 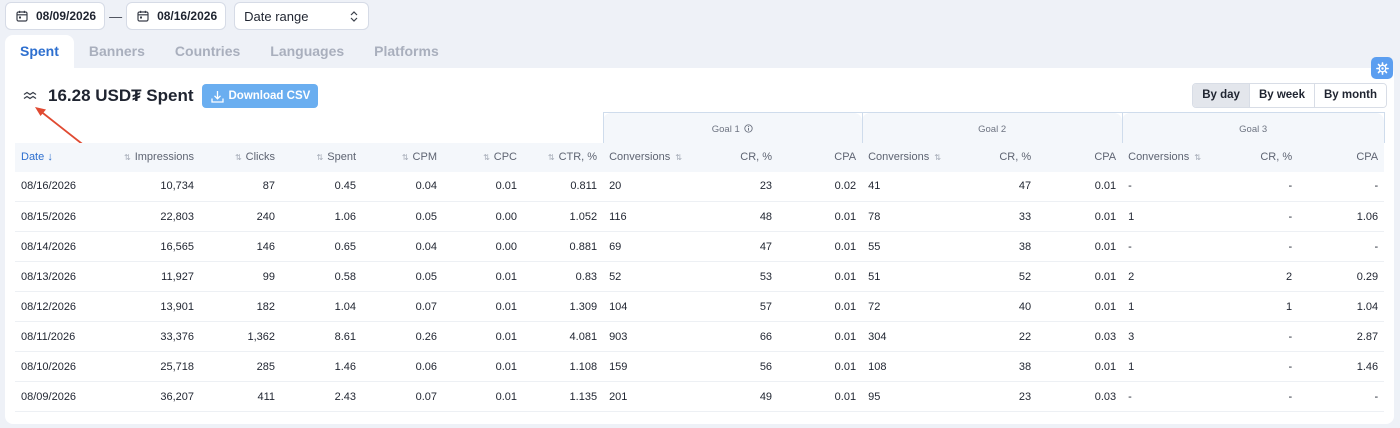 What do you see at coordinates (995, 157) in the screenshot?
I see `column-goal2-cr: CR, %` at bounding box center [995, 157].